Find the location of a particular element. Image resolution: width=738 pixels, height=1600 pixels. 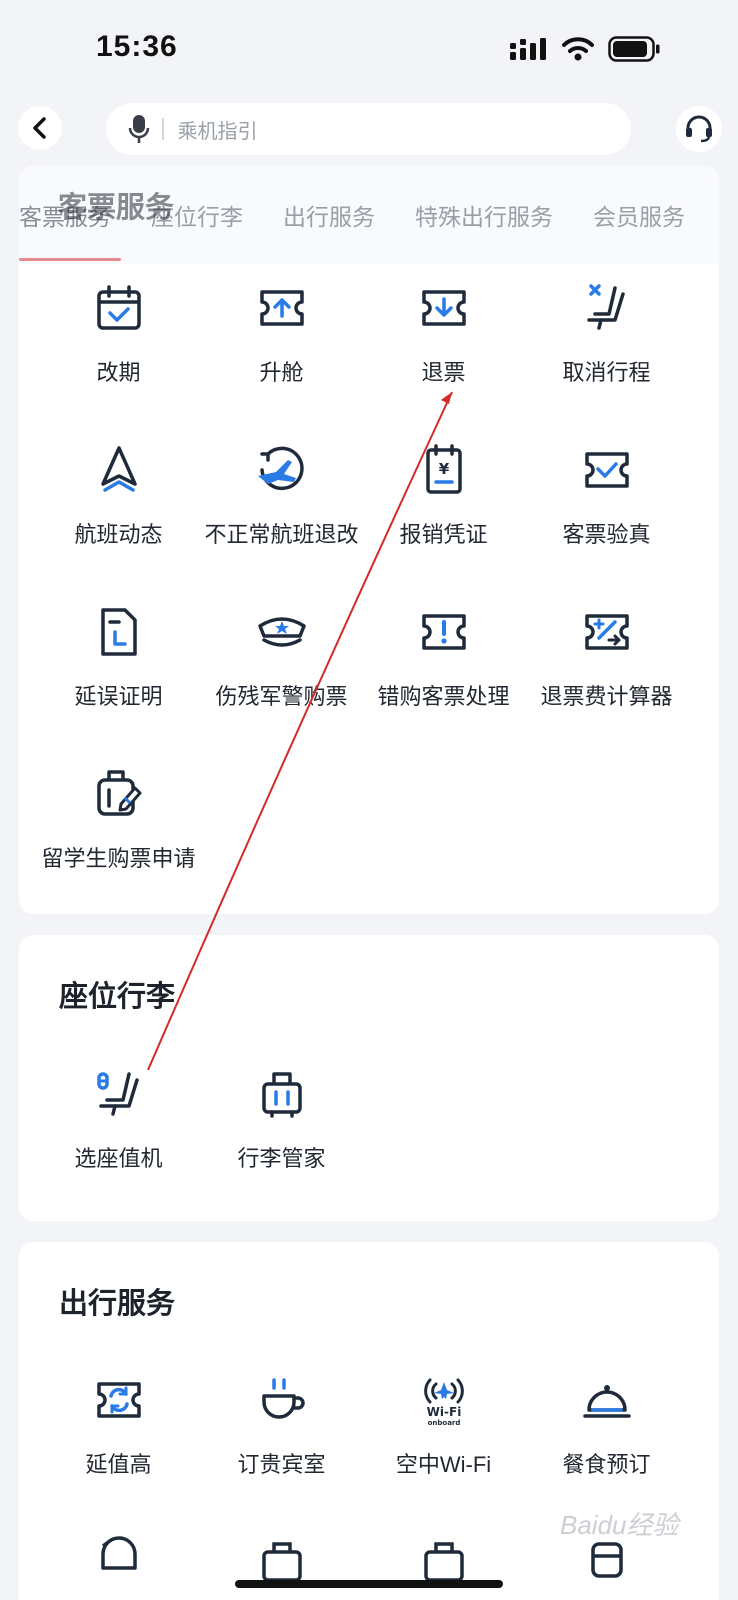

service-item-ticket-verify: 客票验真 is located at coordinates (606, 495).